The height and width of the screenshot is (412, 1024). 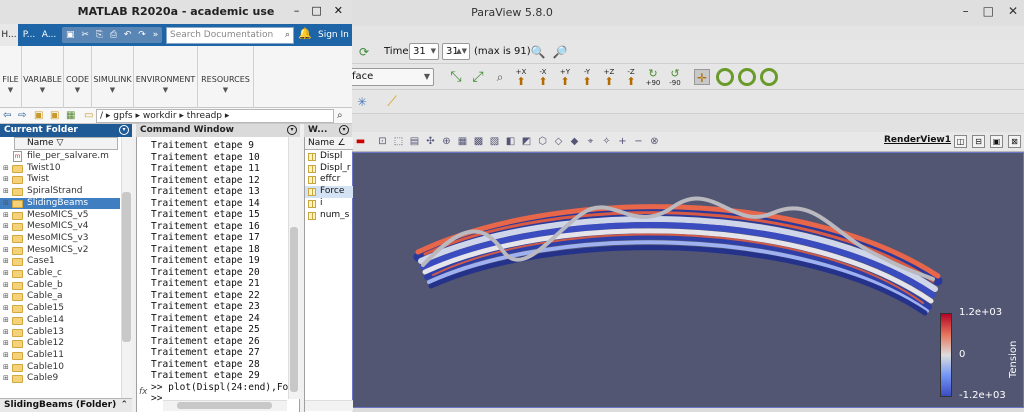 What do you see at coordinates (60, 297) in the screenshot?
I see `list-item: ⊞ Cable_a` at bounding box center [60, 297].